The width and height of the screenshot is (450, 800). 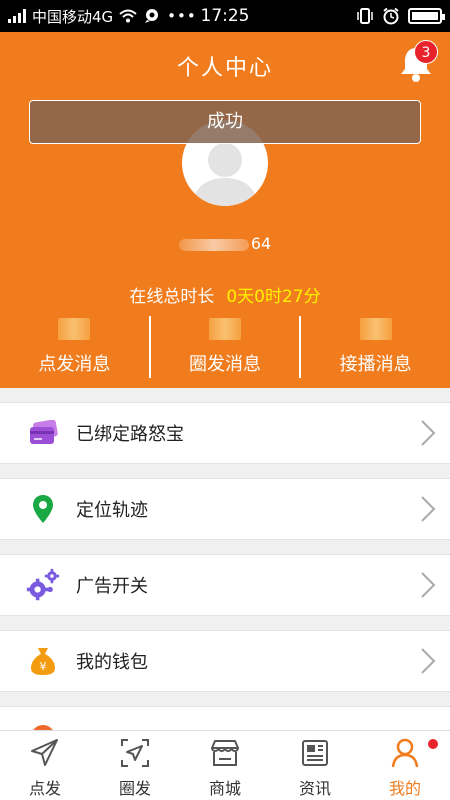 What do you see at coordinates (374, 347) in the screenshot?
I see `stat-broadcast-messages: 接播消息` at bounding box center [374, 347].